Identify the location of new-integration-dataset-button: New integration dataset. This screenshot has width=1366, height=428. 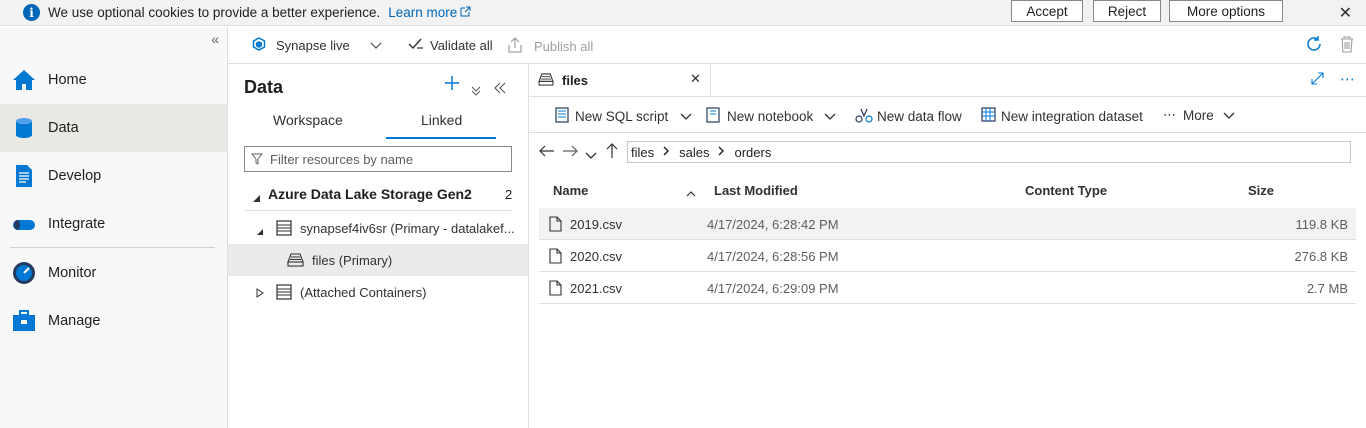
(1062, 116).